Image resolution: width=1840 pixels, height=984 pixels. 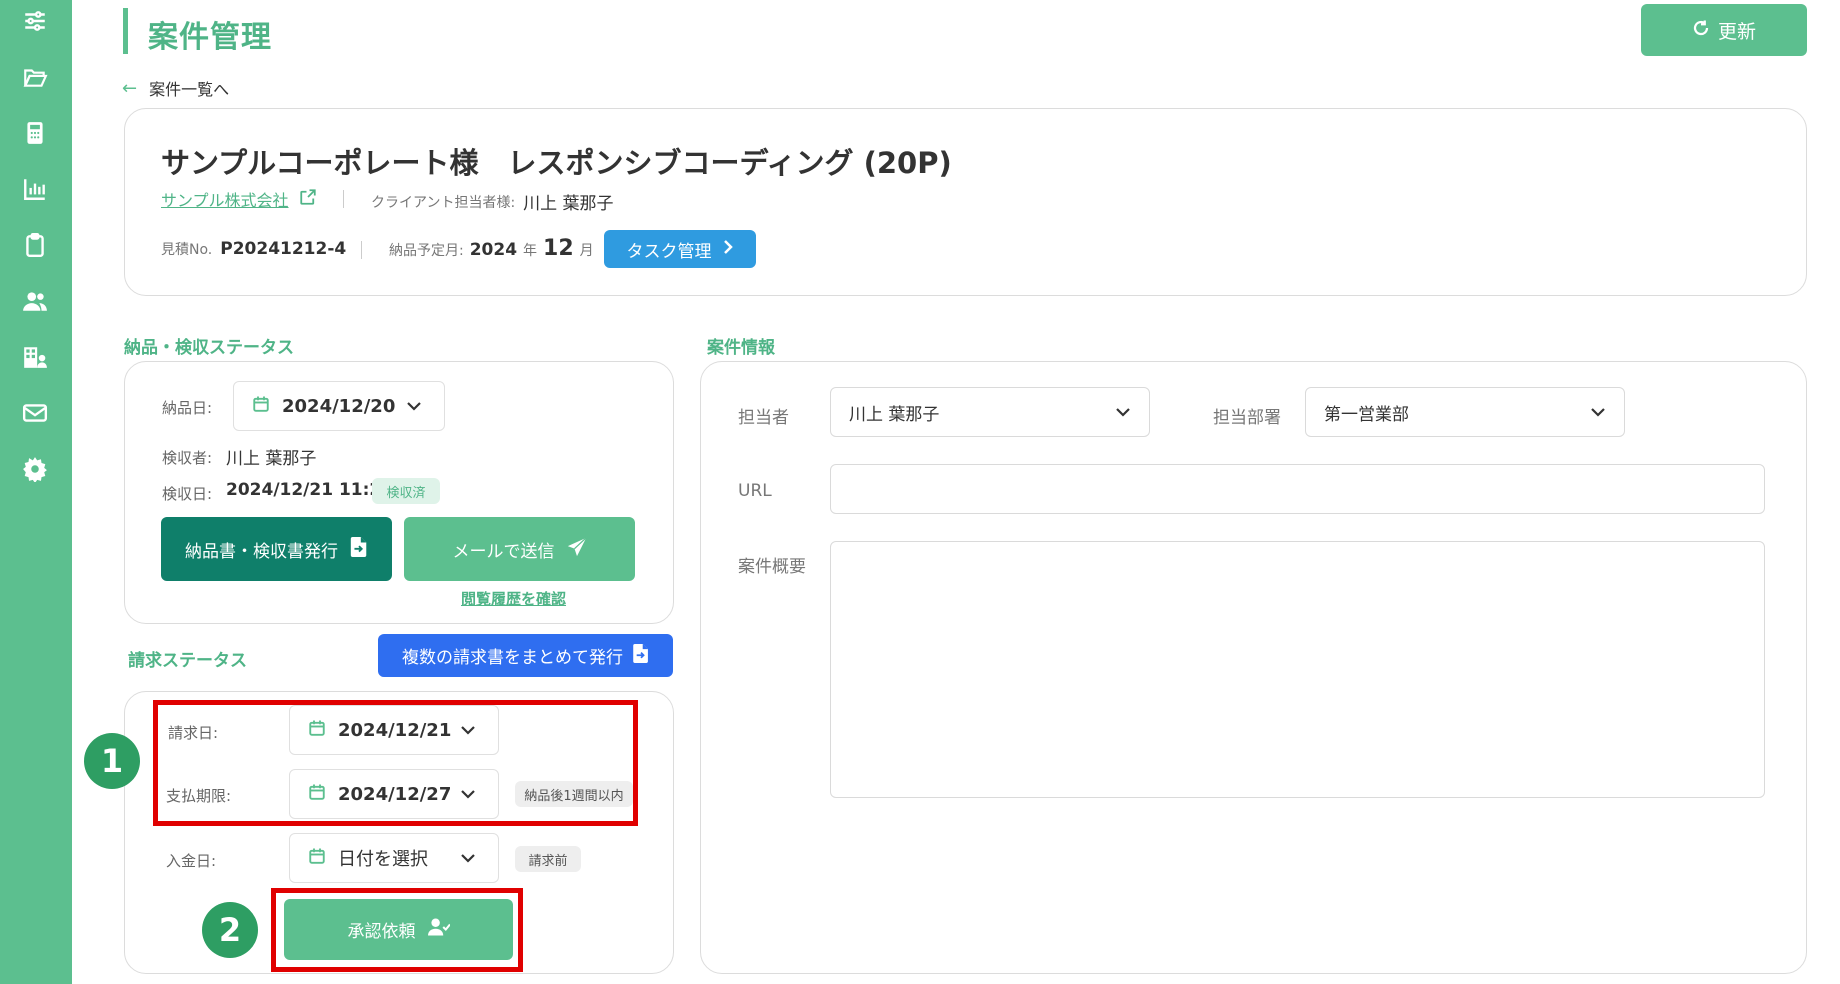 What do you see at coordinates (894, 414) in the screenshot?
I see `owner-value: 川上 葉那子` at bounding box center [894, 414].